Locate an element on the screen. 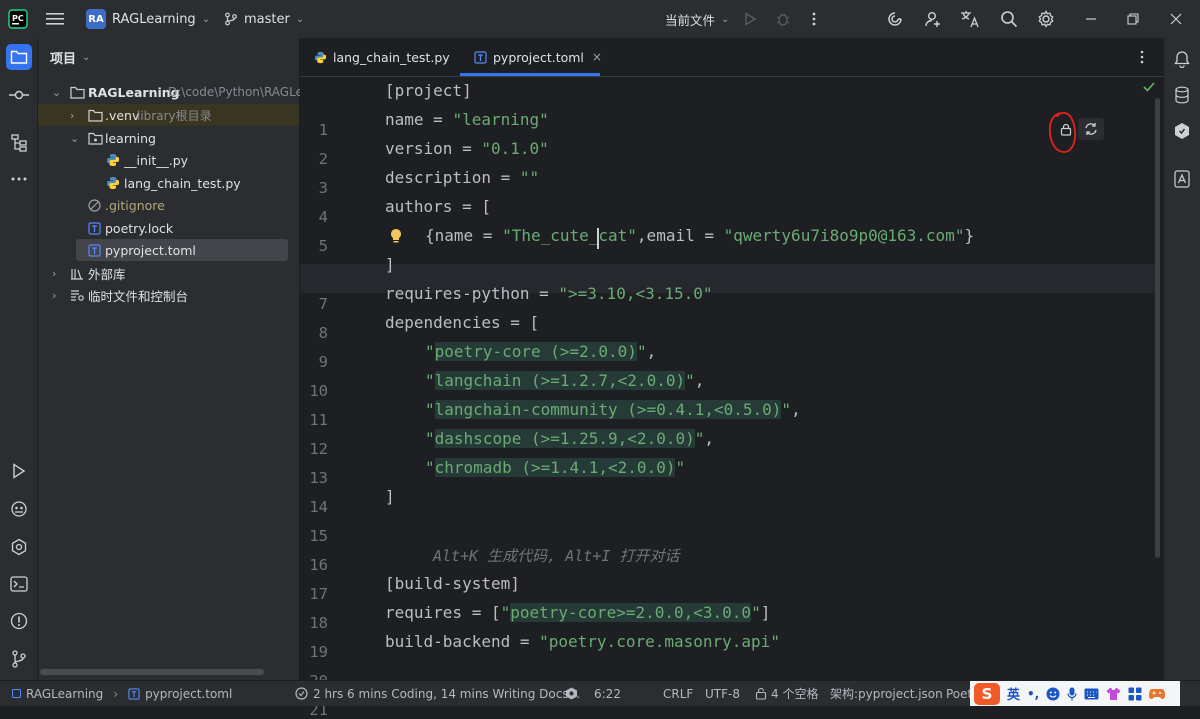 This screenshot has width=1200, height=719. structure-icon is located at coordinates (19, 143).